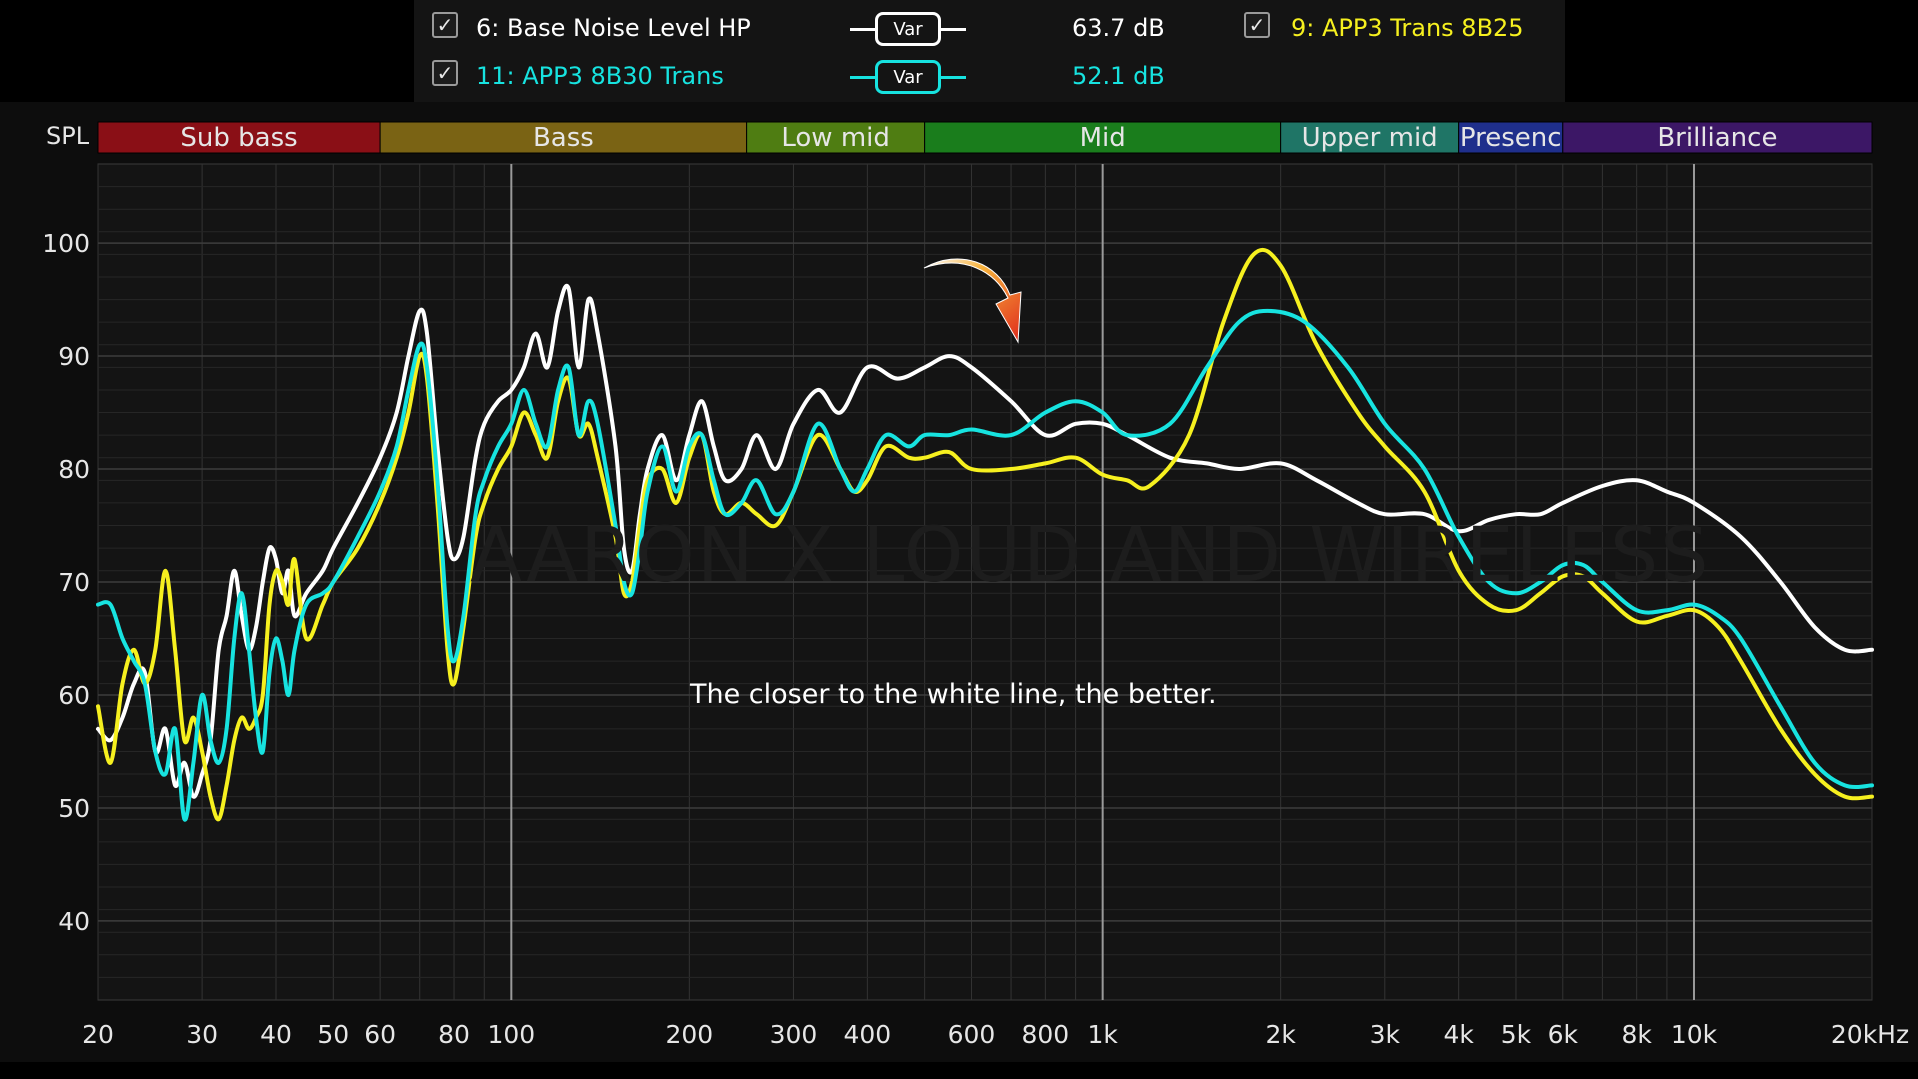 This screenshot has width=1918, height=1079. I want to click on band-label: Low mid, so click(835, 138).